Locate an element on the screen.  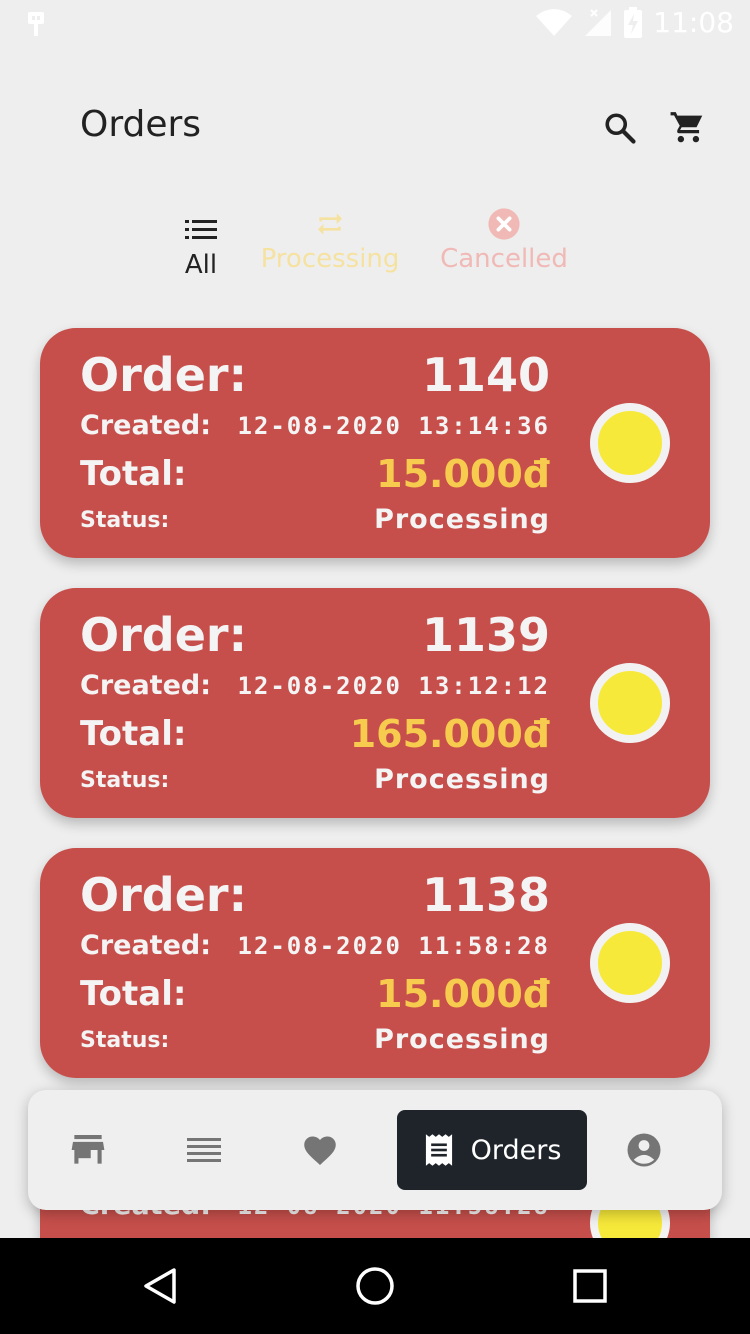
store-icon is located at coordinates (88, 1149).